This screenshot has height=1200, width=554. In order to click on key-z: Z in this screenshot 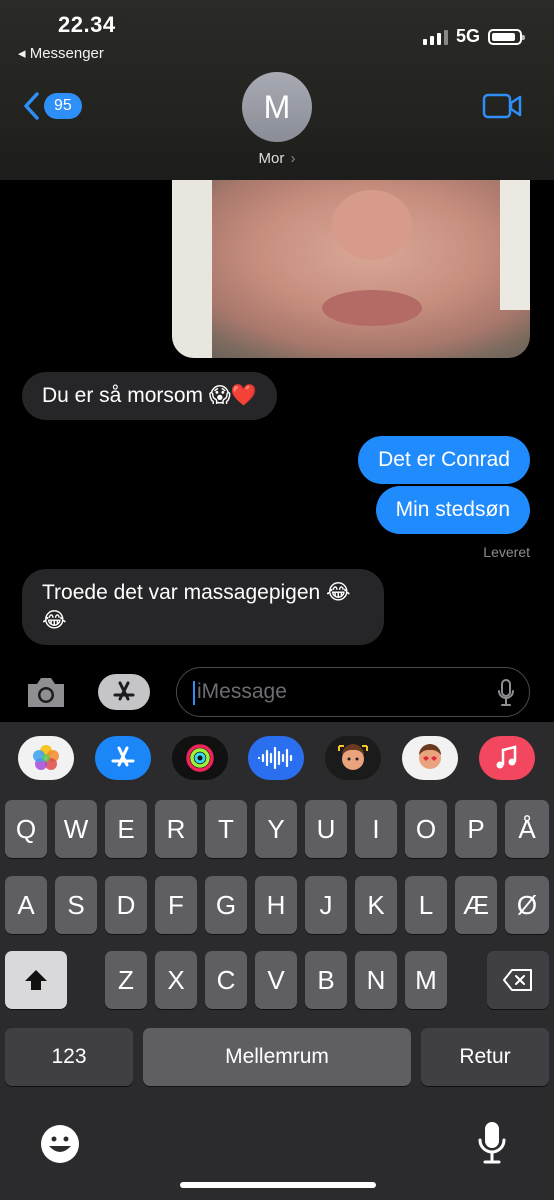, I will do `click(126, 980)`.